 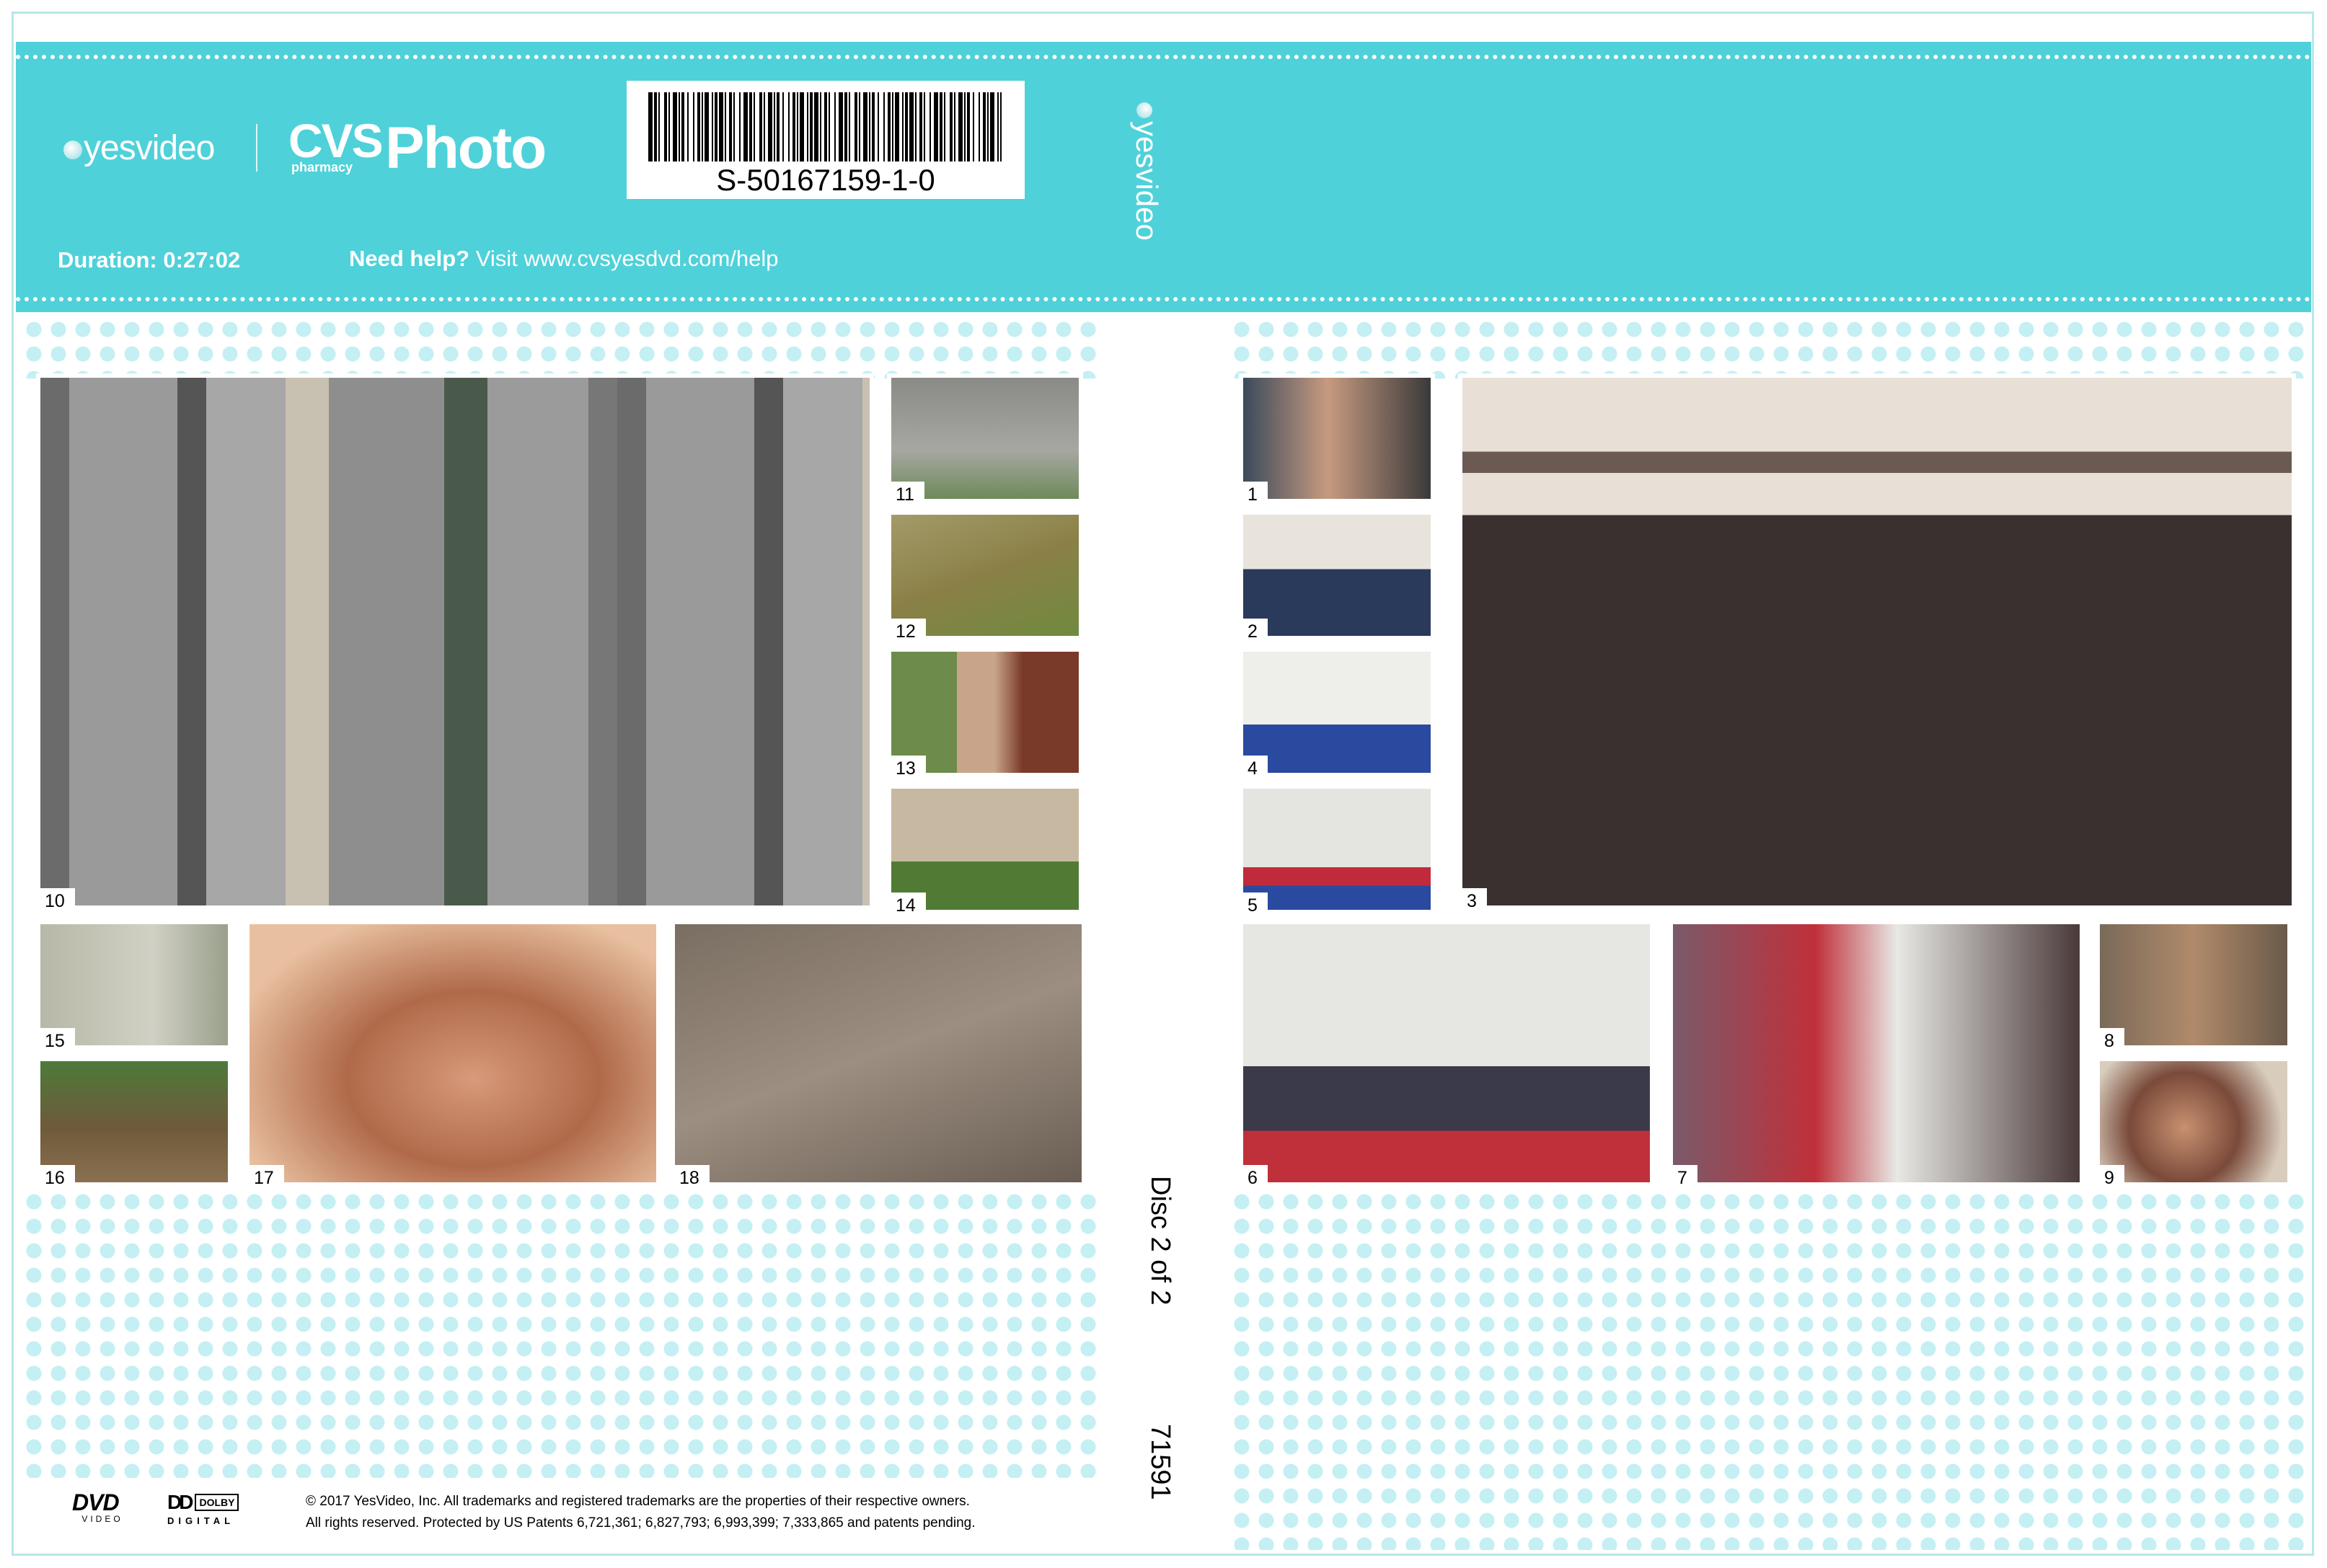 I want to click on thumbnail-6: 6, so click(x=1446, y=1055).